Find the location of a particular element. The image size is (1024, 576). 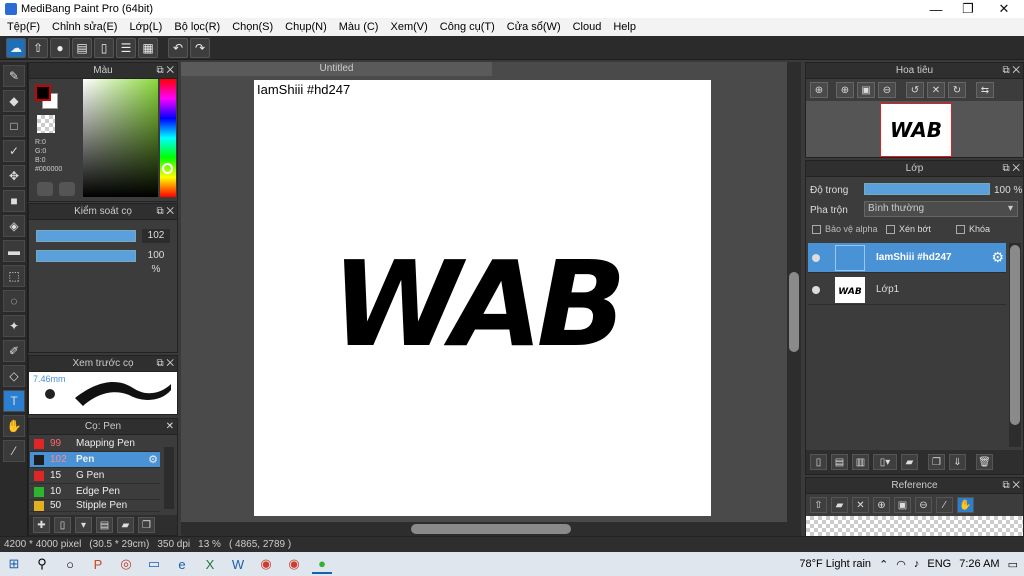

blend-mode-select: Bình thường ▾ is located at coordinates (941, 209).